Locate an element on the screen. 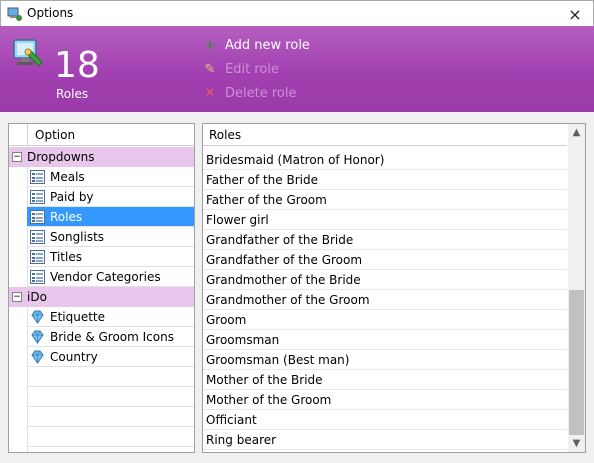  role-label: Grandmother of the Bride is located at coordinates (283, 280).